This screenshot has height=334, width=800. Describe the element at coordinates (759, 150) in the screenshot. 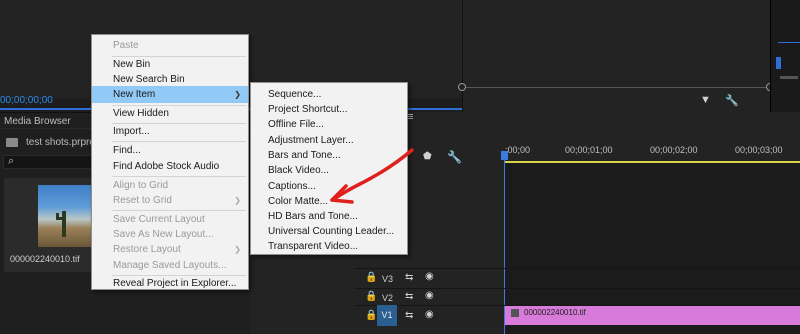

I see `ruler-label: 00;00;03;00` at that location.